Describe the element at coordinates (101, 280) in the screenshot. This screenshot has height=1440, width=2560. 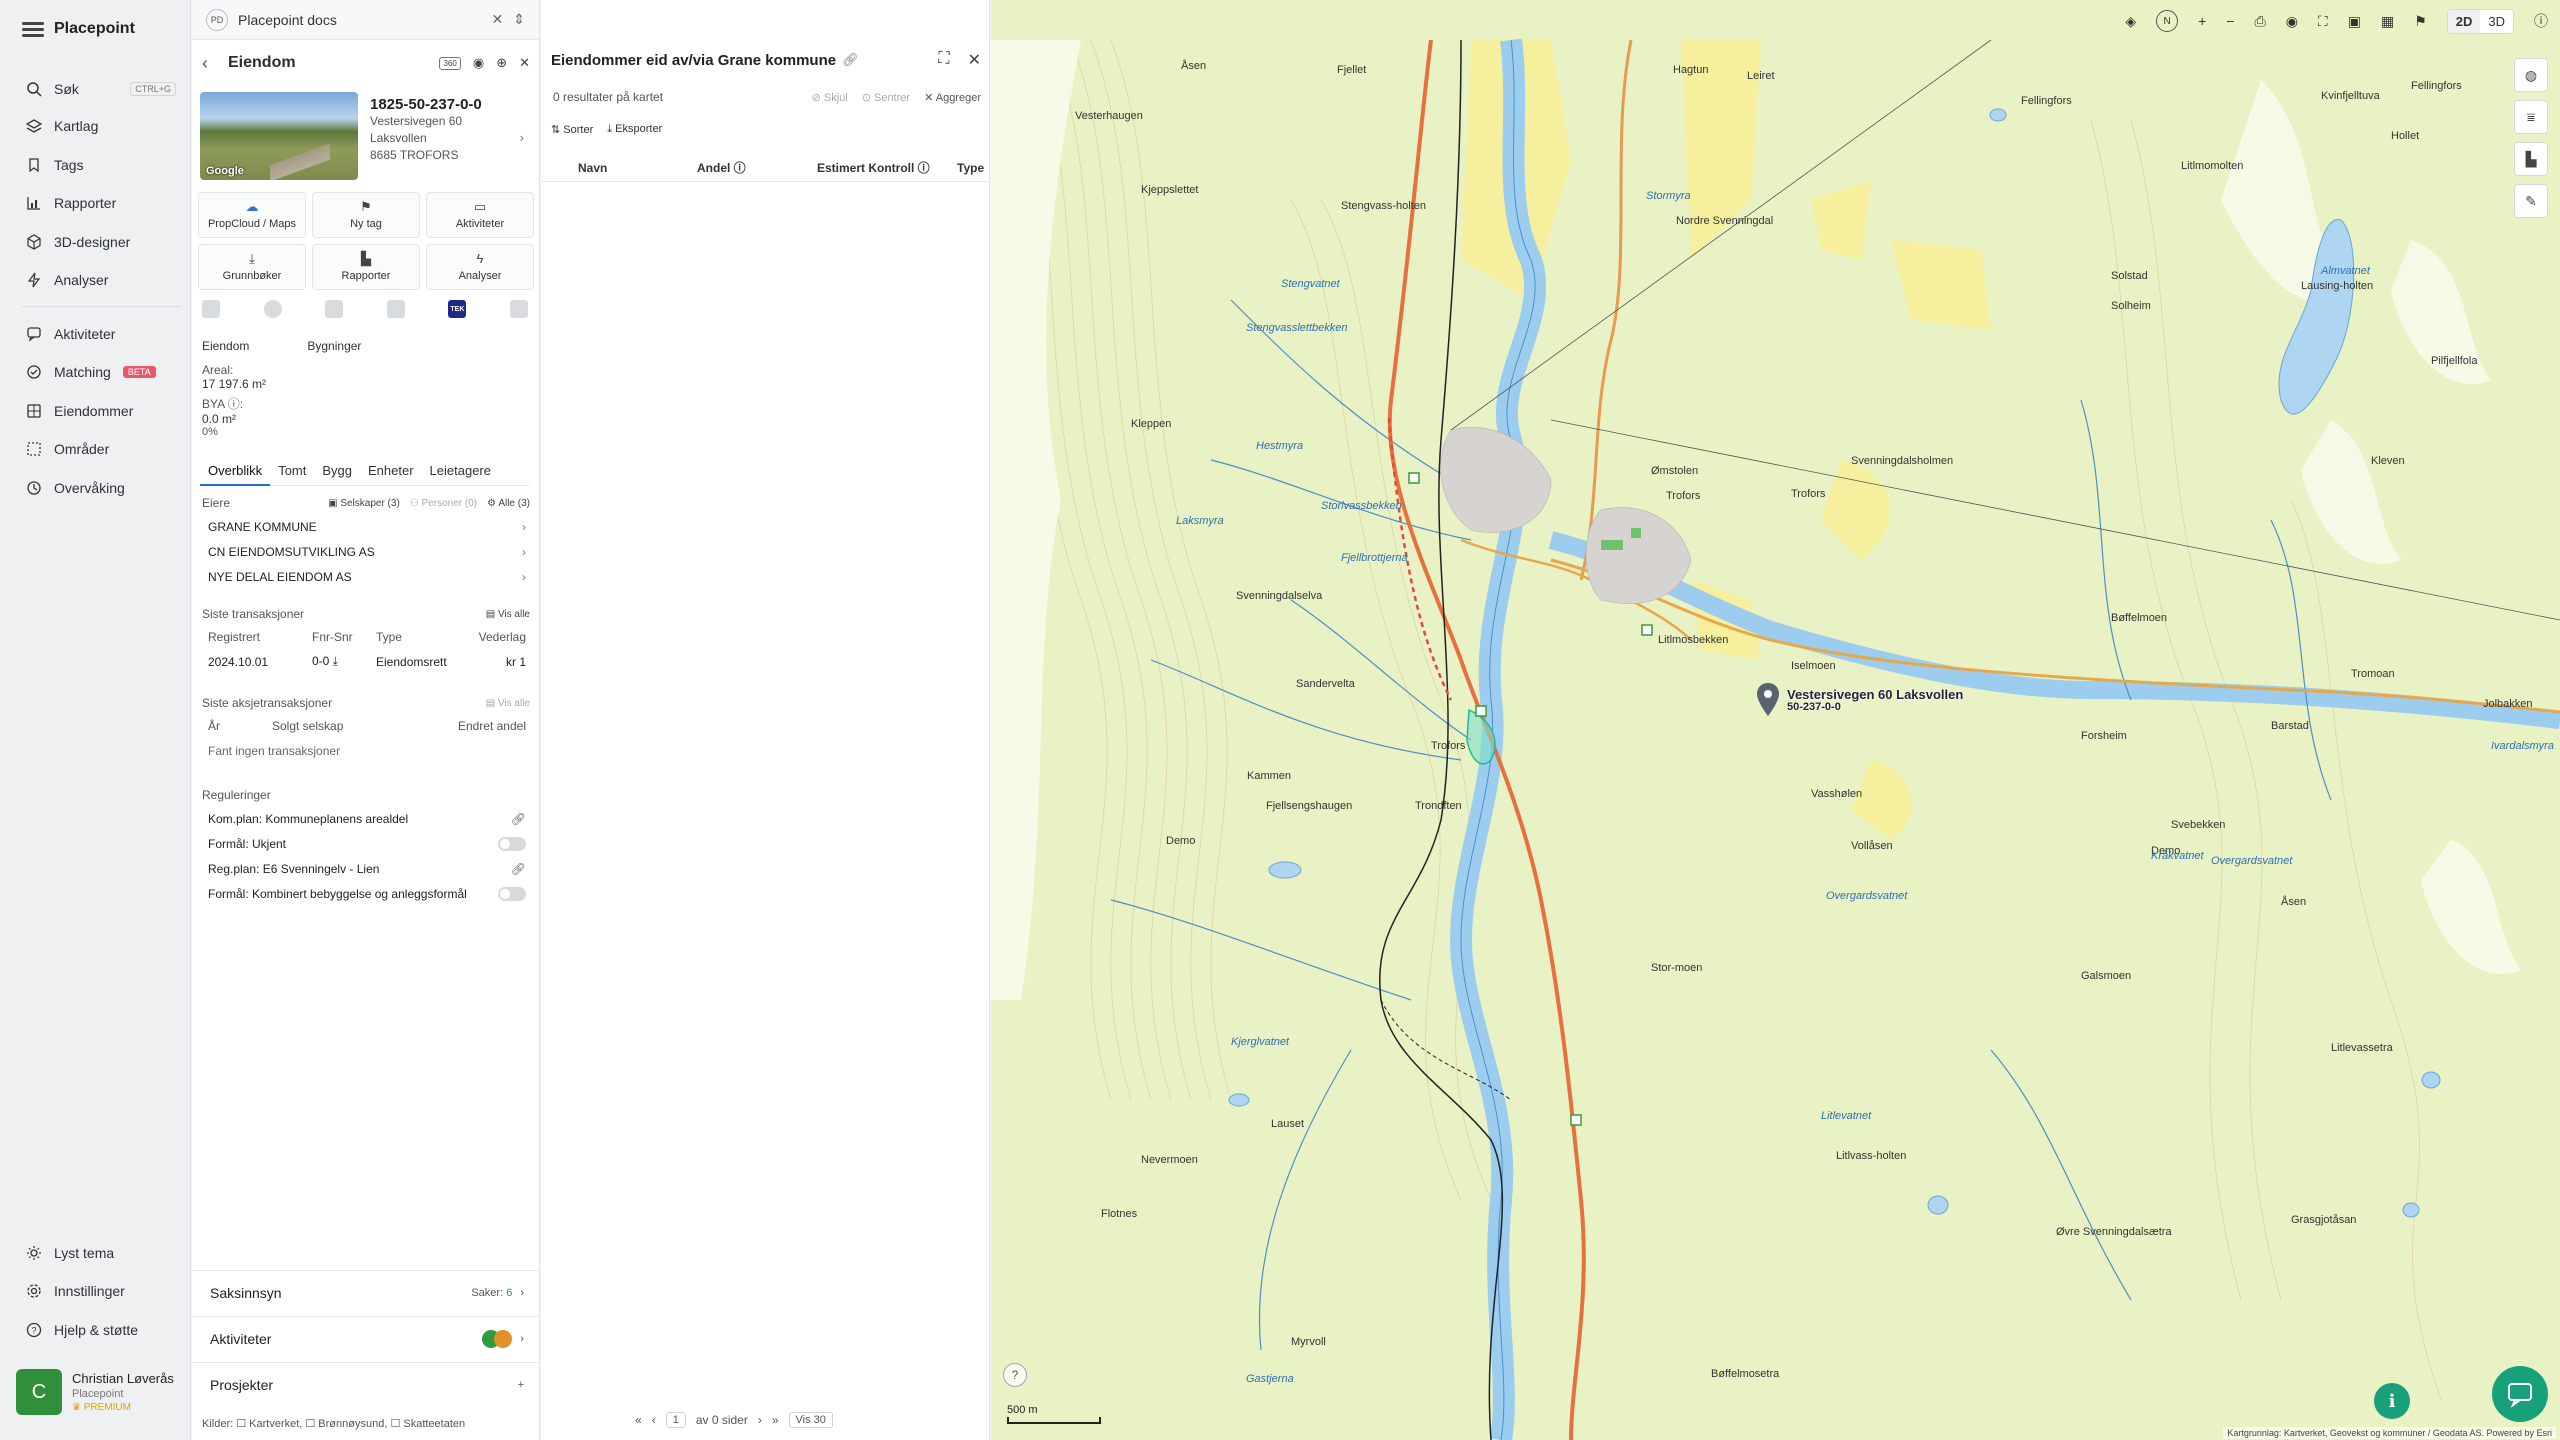
I see `nav-item-analyser: Analyser` at that location.